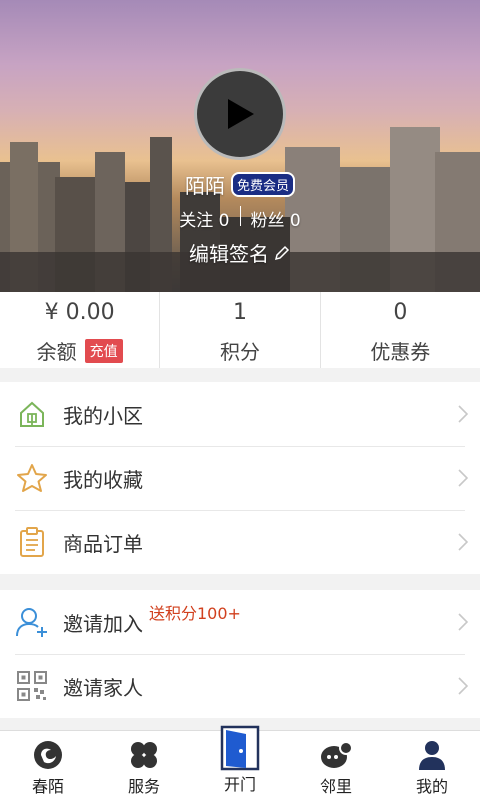  I want to click on tab-open-door: 开门, so click(240, 763).